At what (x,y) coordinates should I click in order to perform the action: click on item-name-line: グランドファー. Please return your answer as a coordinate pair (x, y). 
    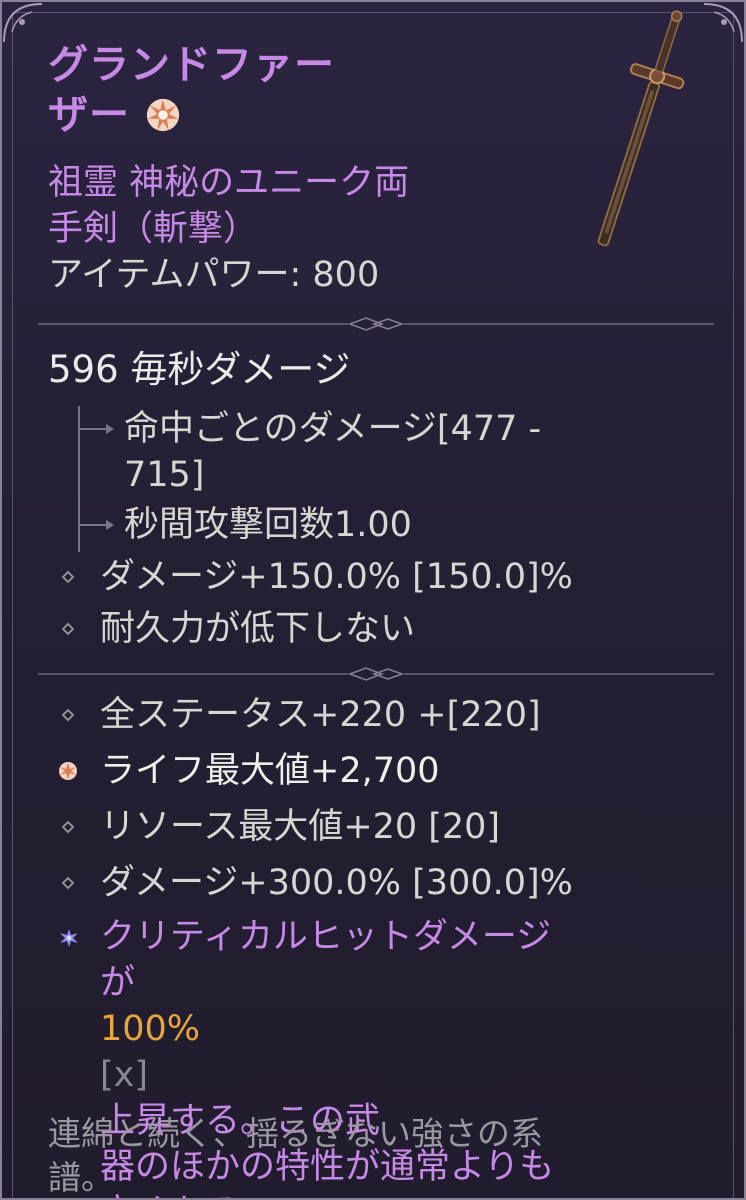
    Looking at the image, I should click on (191, 65).